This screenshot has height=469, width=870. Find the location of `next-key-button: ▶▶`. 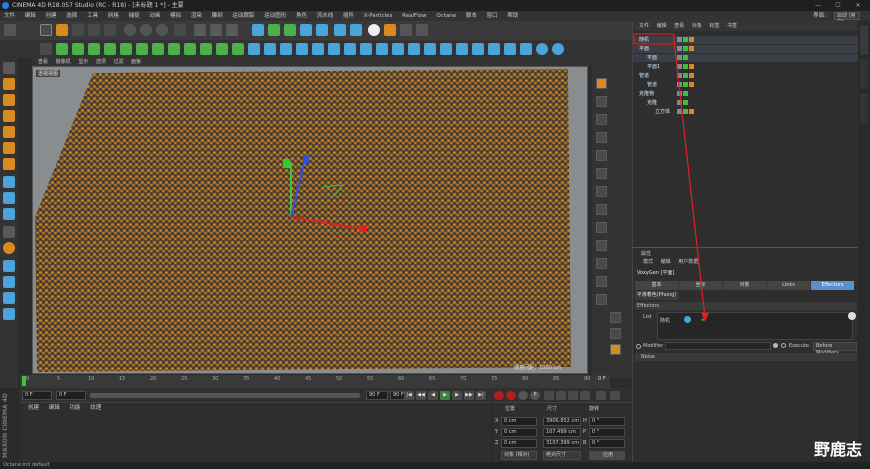

next-key-button: ▶▶ is located at coordinates (469, 395).